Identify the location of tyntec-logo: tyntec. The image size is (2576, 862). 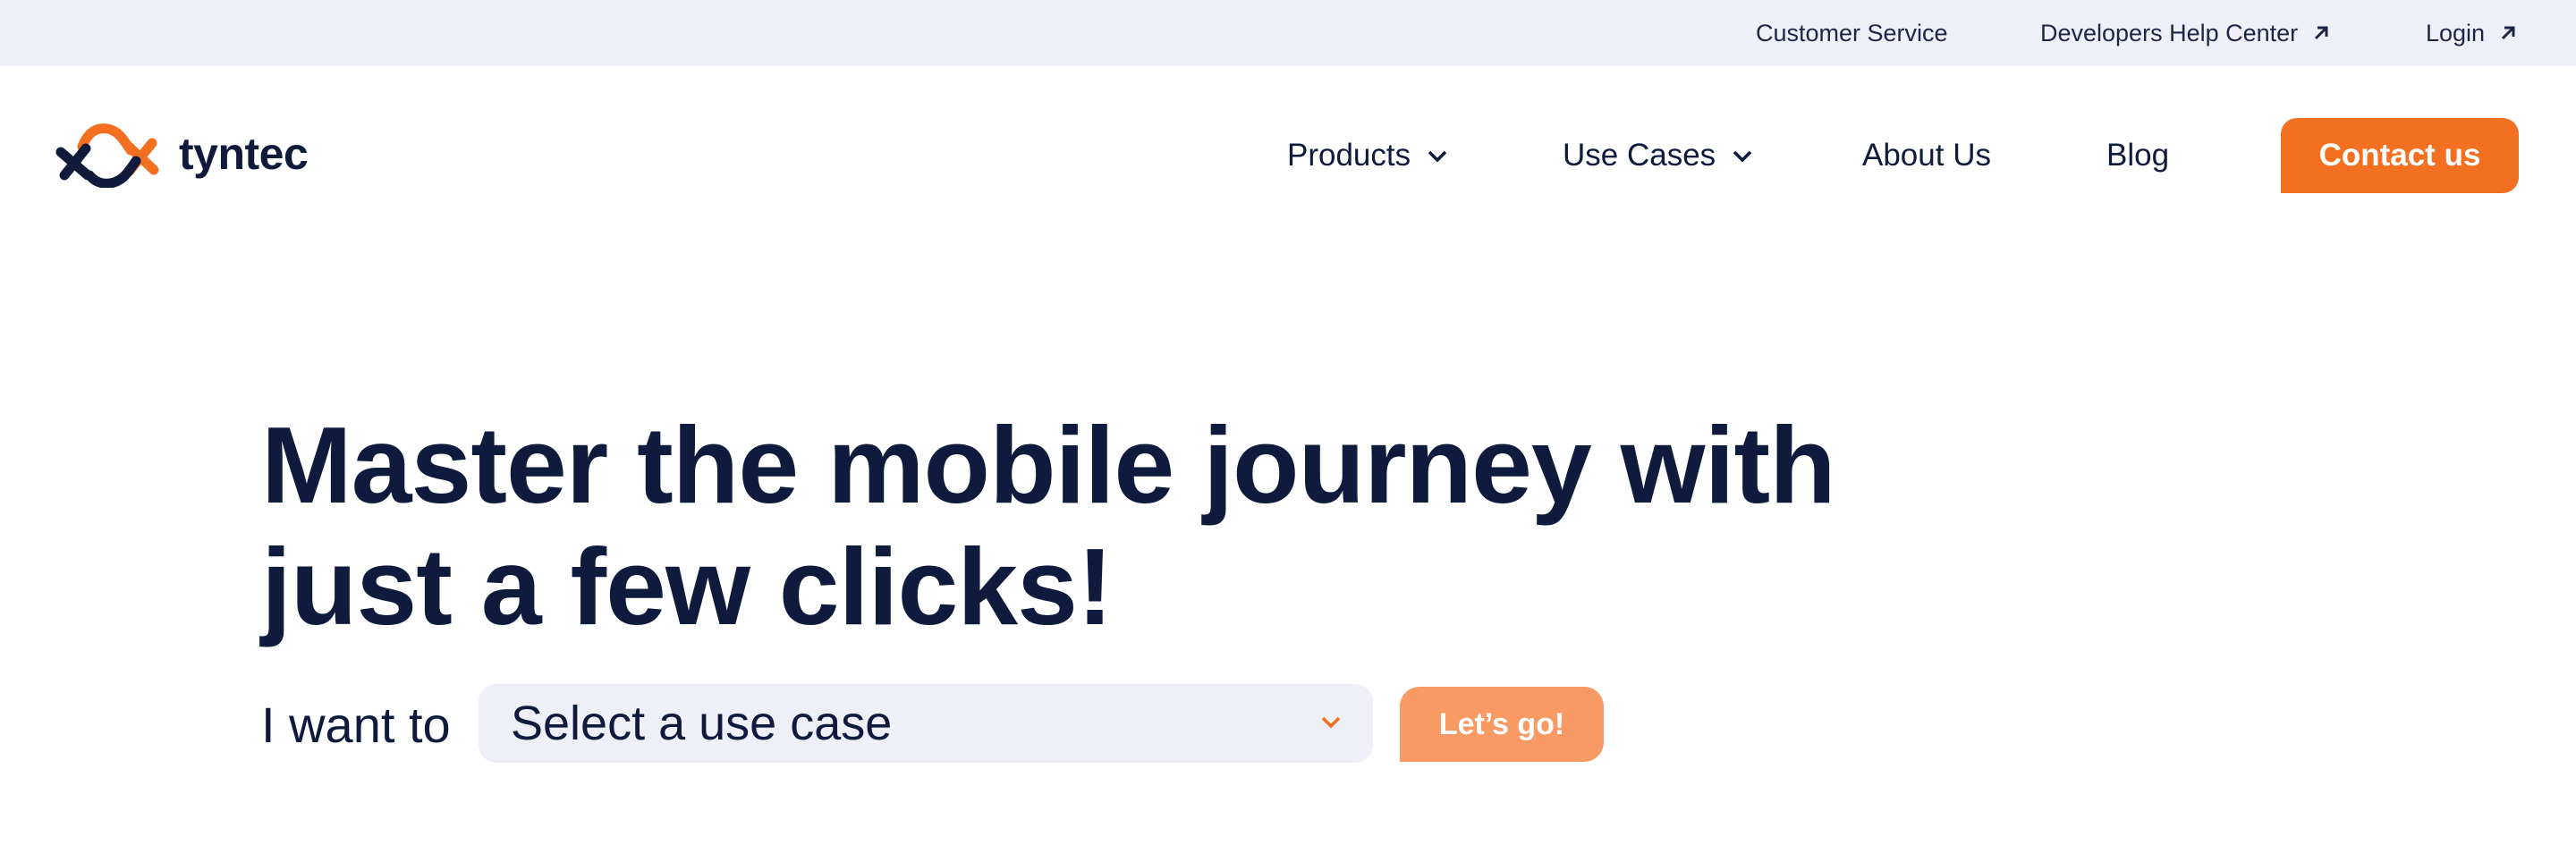
(182, 154).